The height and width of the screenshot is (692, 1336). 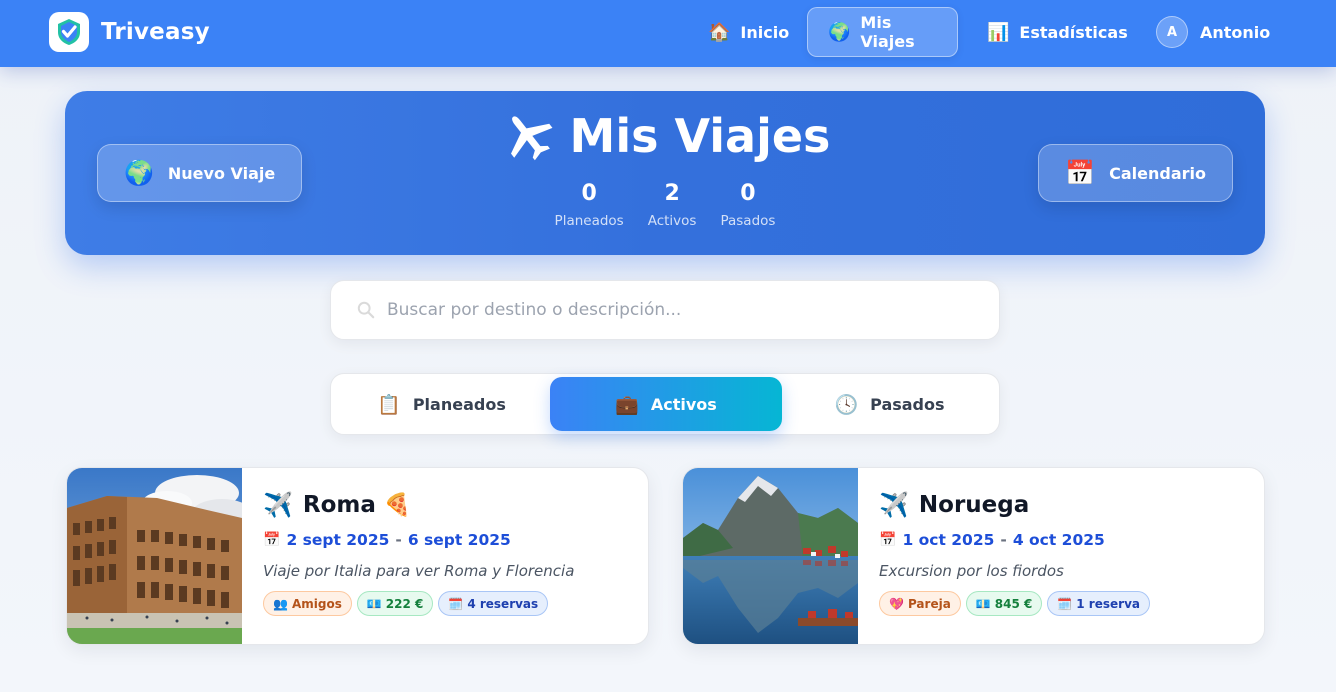 What do you see at coordinates (338, 540) in the screenshot?
I see `trip-start-date: 2 sept 2025` at bounding box center [338, 540].